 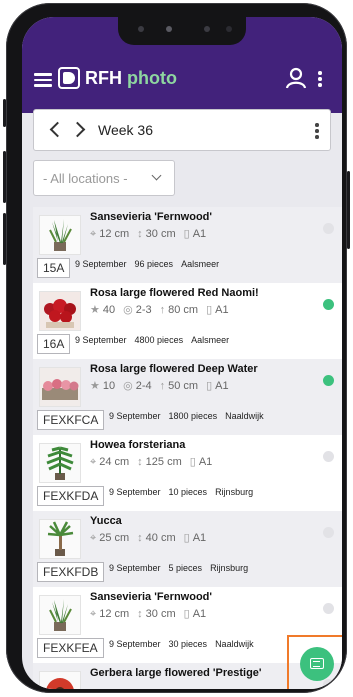 What do you see at coordinates (176, 673) in the screenshot?
I see `product-name: Gerbera large flowered 'Prestige'` at bounding box center [176, 673].